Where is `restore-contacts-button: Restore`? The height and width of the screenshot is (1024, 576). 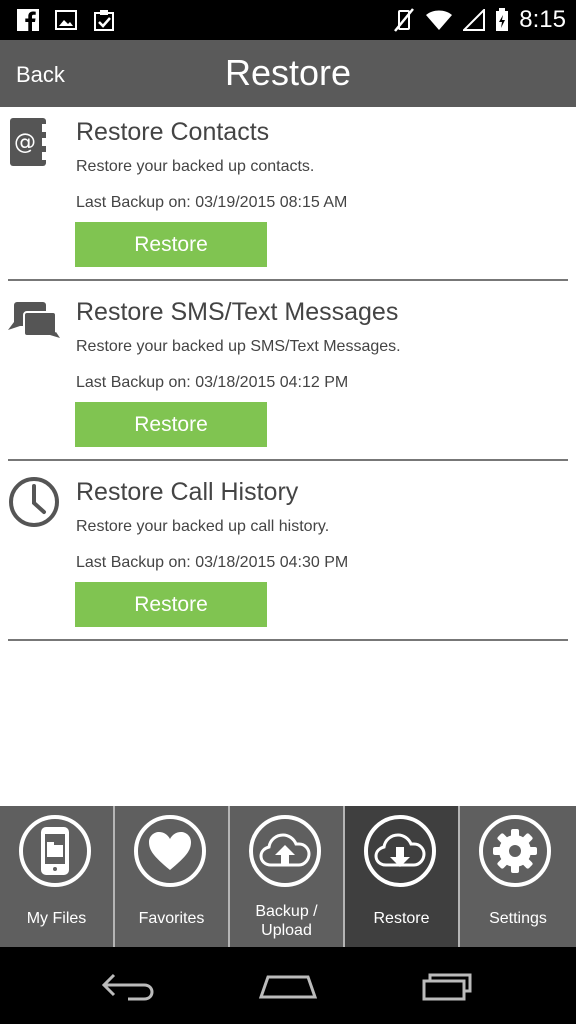 restore-contacts-button: Restore is located at coordinates (171, 244).